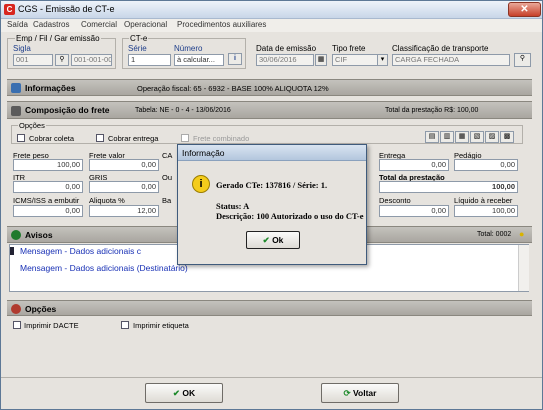 Image resolution: width=543 pixels, height=410 pixels. Describe the element at coordinates (355, 60) in the screenshot. I see `tipo-frete-select: CIF` at that location.